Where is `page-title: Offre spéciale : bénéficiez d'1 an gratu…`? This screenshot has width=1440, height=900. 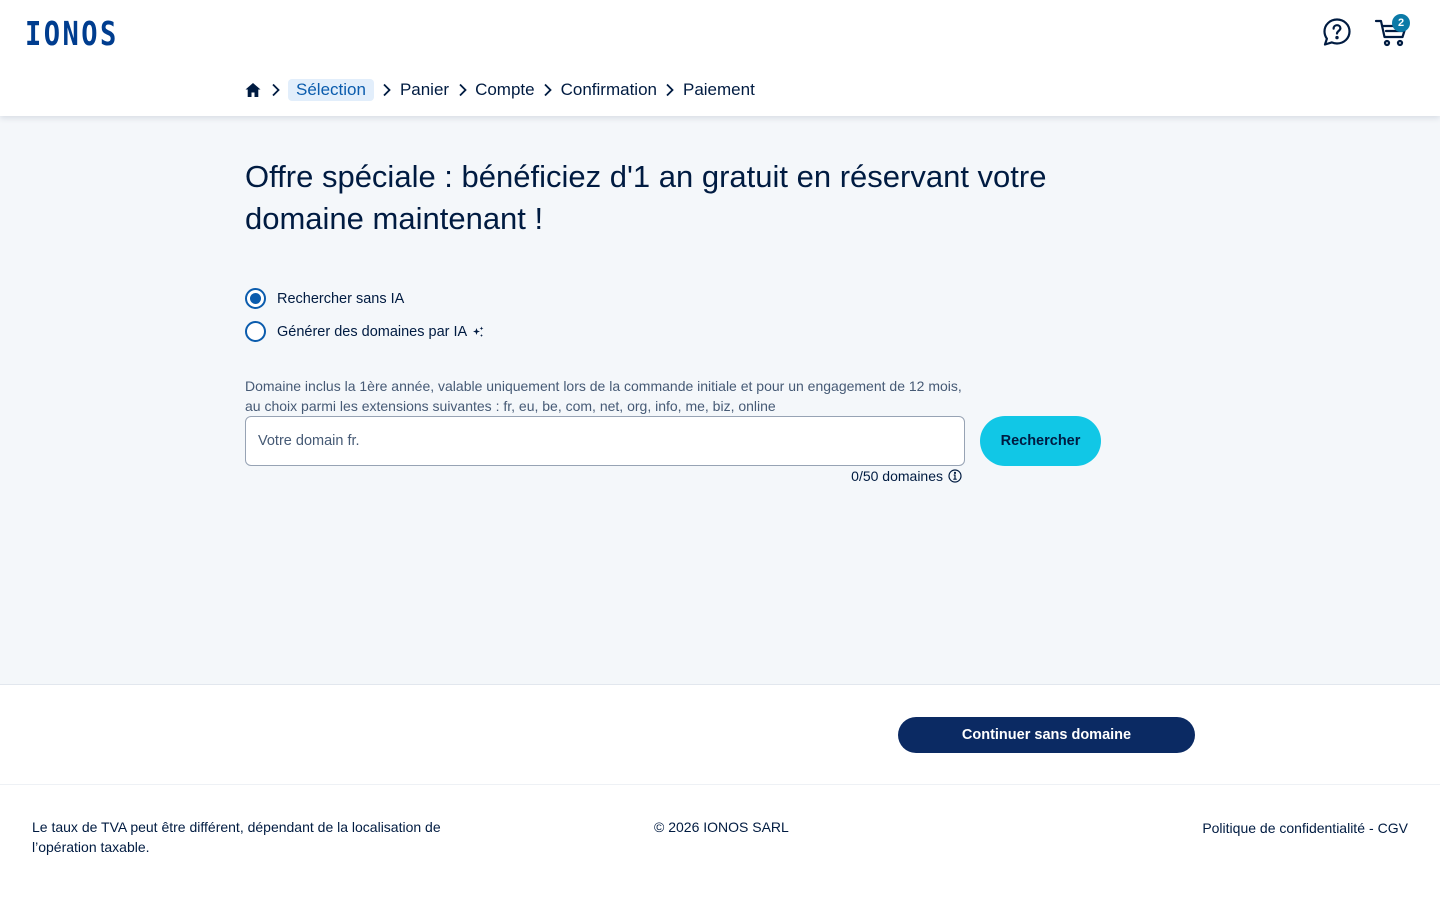
page-title: Offre spéciale : bénéficiez d'1 an gratu… is located at coordinates (646, 197).